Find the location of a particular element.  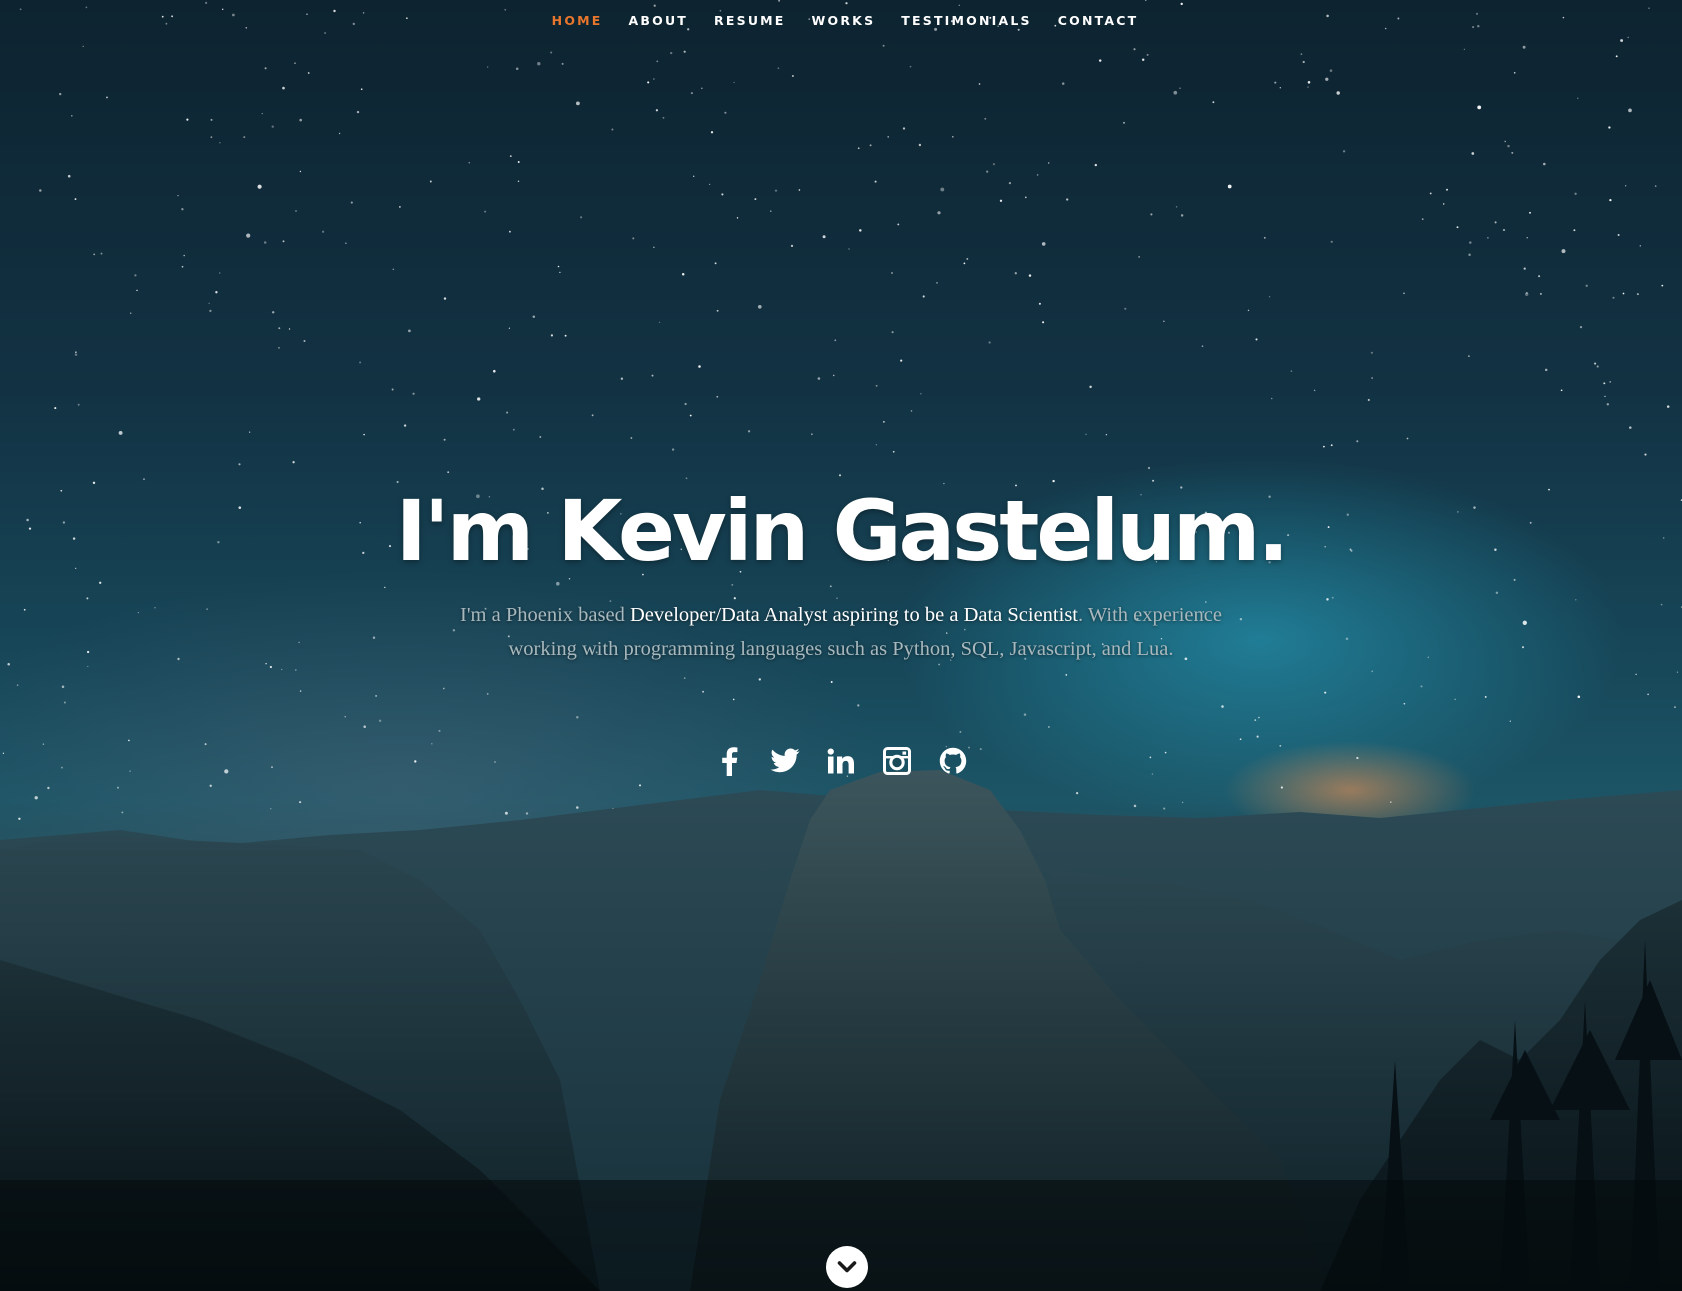

twitter-icon is located at coordinates (785, 761).